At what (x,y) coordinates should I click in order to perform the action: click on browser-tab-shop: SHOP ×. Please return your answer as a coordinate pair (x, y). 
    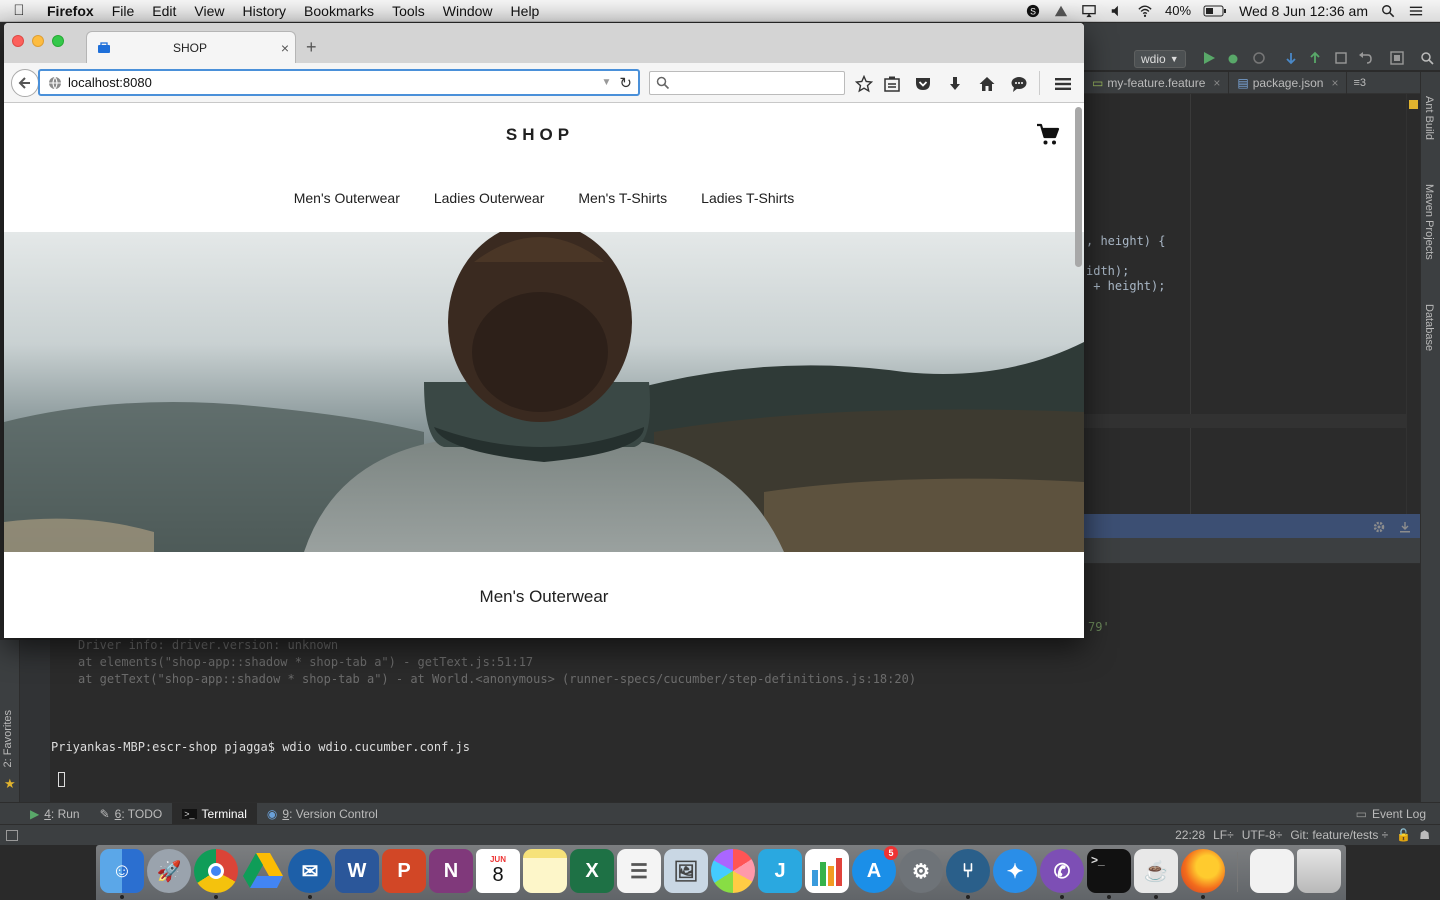
    Looking at the image, I should click on (191, 47).